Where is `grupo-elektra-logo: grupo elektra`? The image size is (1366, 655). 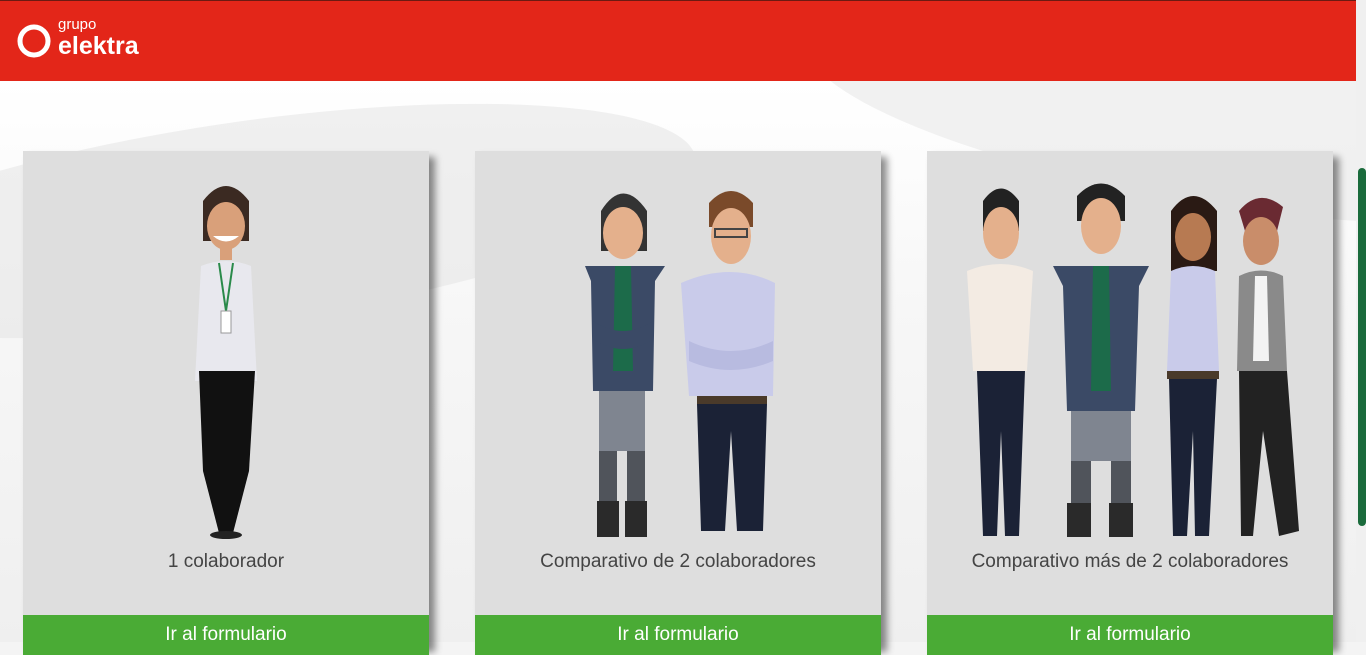 grupo-elektra-logo: grupo elektra is located at coordinates (89, 41).